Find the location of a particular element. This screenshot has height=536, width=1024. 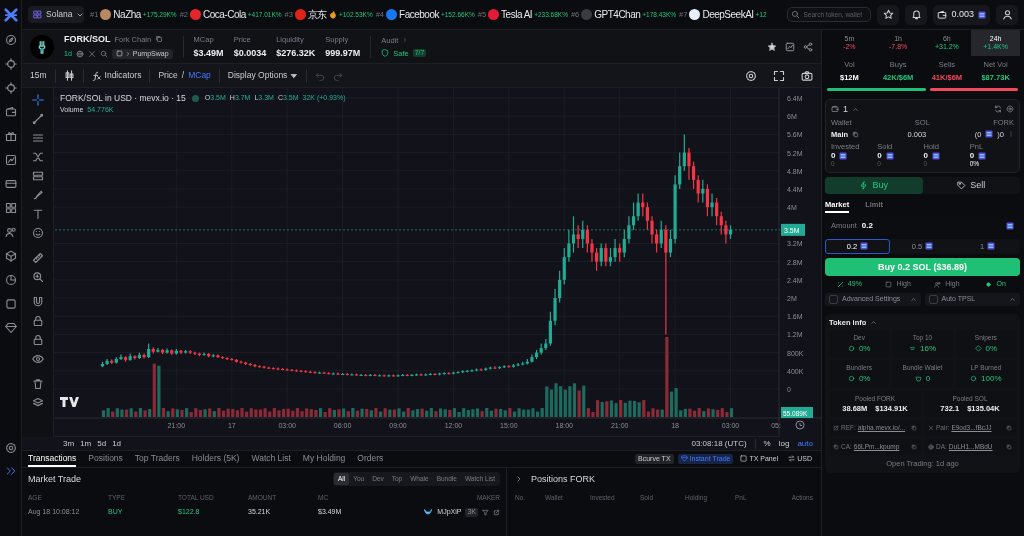

panel-tab: Transactions is located at coordinates (52, 459).